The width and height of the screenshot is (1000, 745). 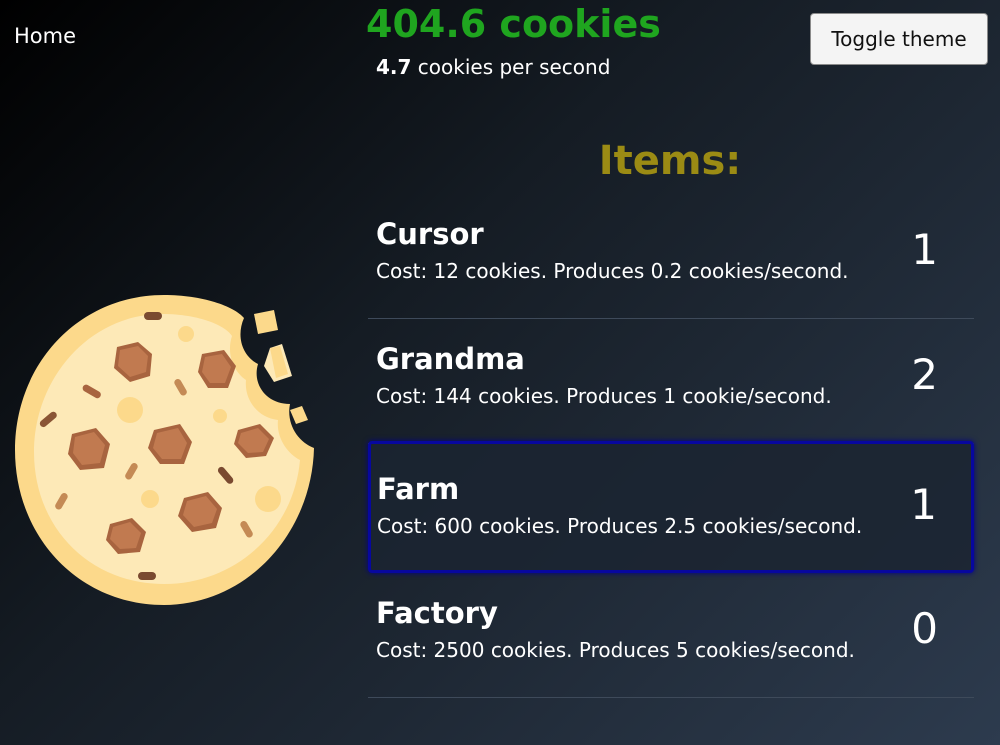 I want to click on cookie-button, so click(x=167, y=450).